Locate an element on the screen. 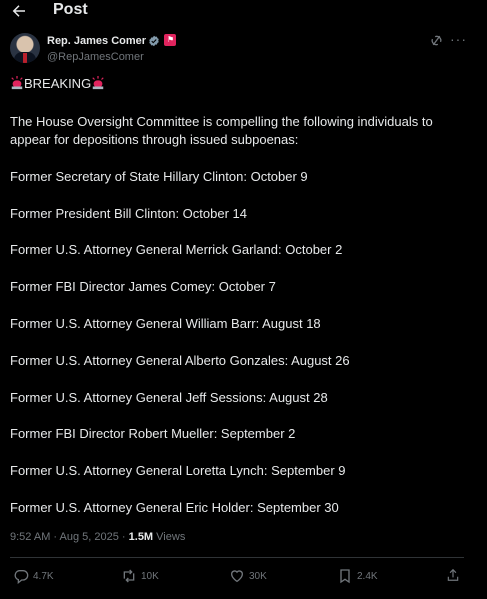  like-icon is located at coordinates (237, 576).